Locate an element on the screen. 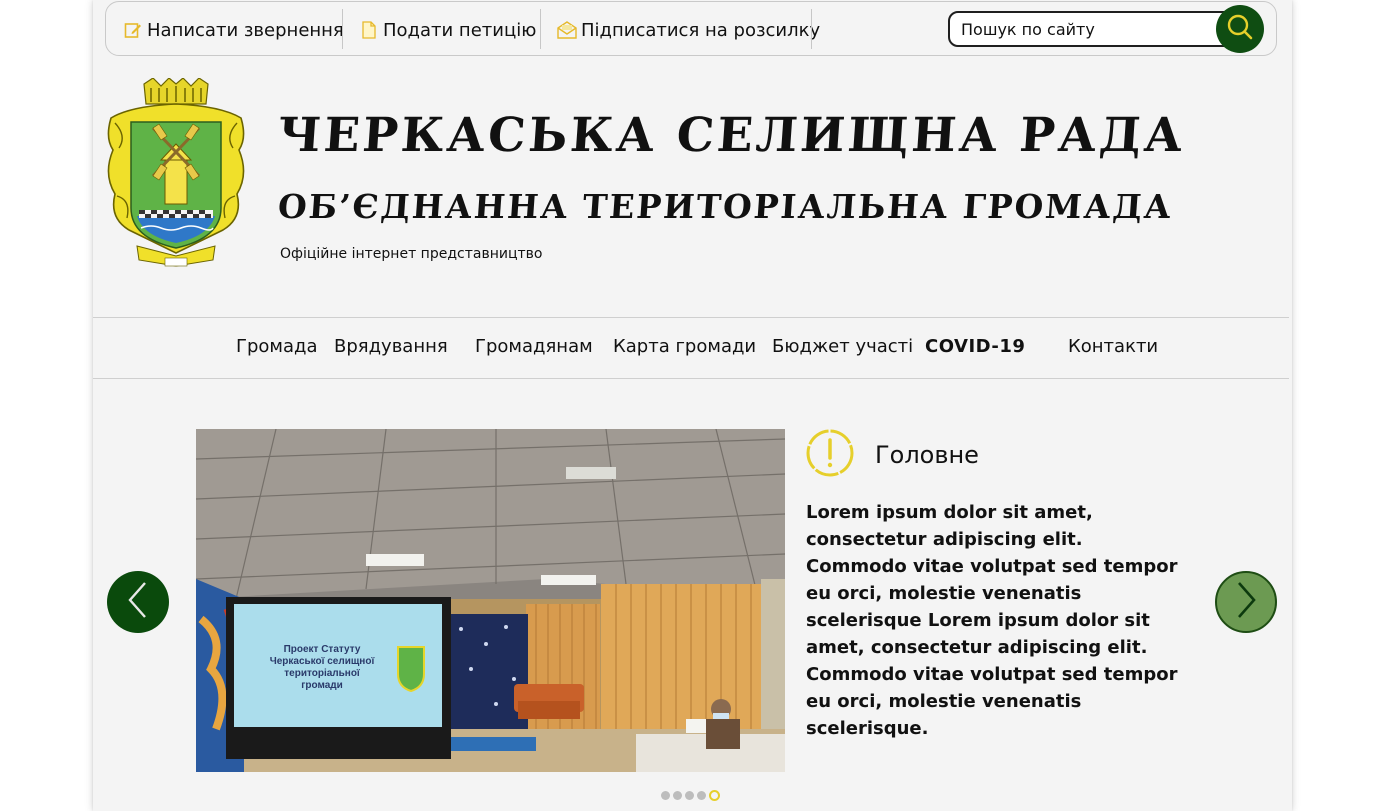 This screenshot has height=811, width=1391. chevron-right-icon is located at coordinates (1246, 602).